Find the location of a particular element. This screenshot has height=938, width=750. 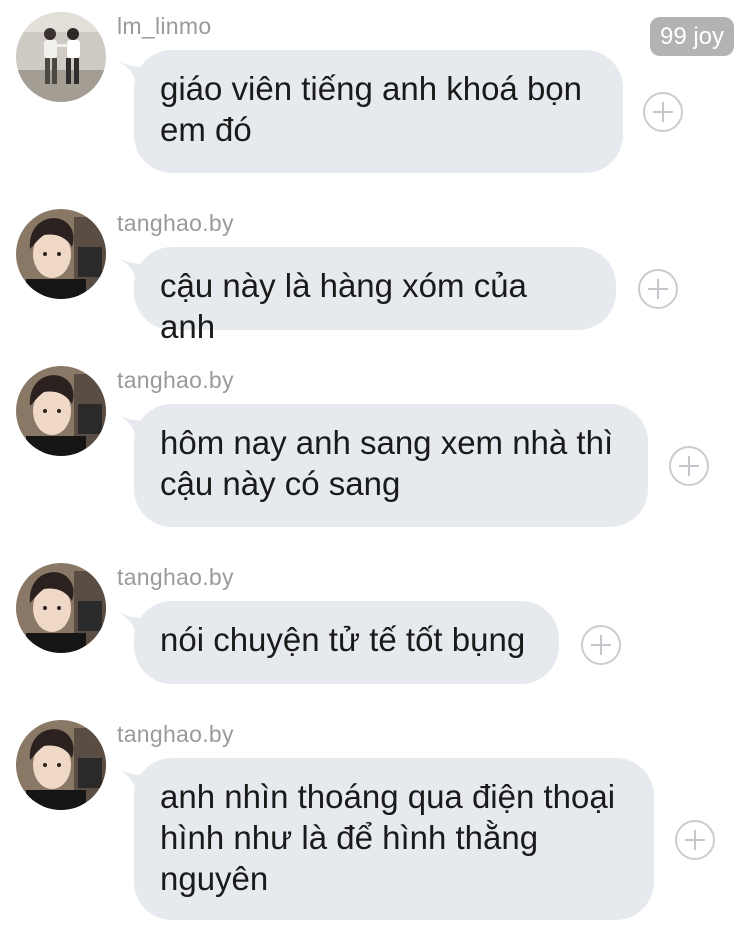

message-line: hôm nay anh sang xem nhà thì is located at coordinates (387, 442).